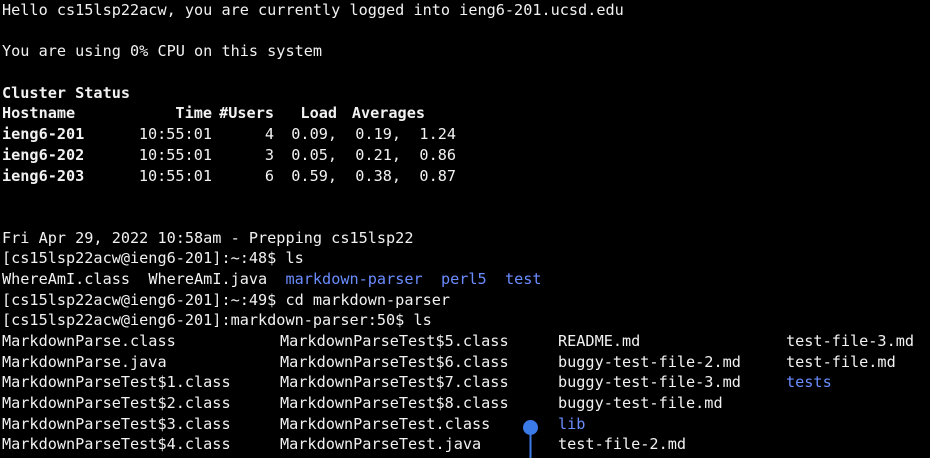 This screenshot has width=930, height=458. I want to click on file-entry: MarkdownParseTest$6.class, so click(394, 361).